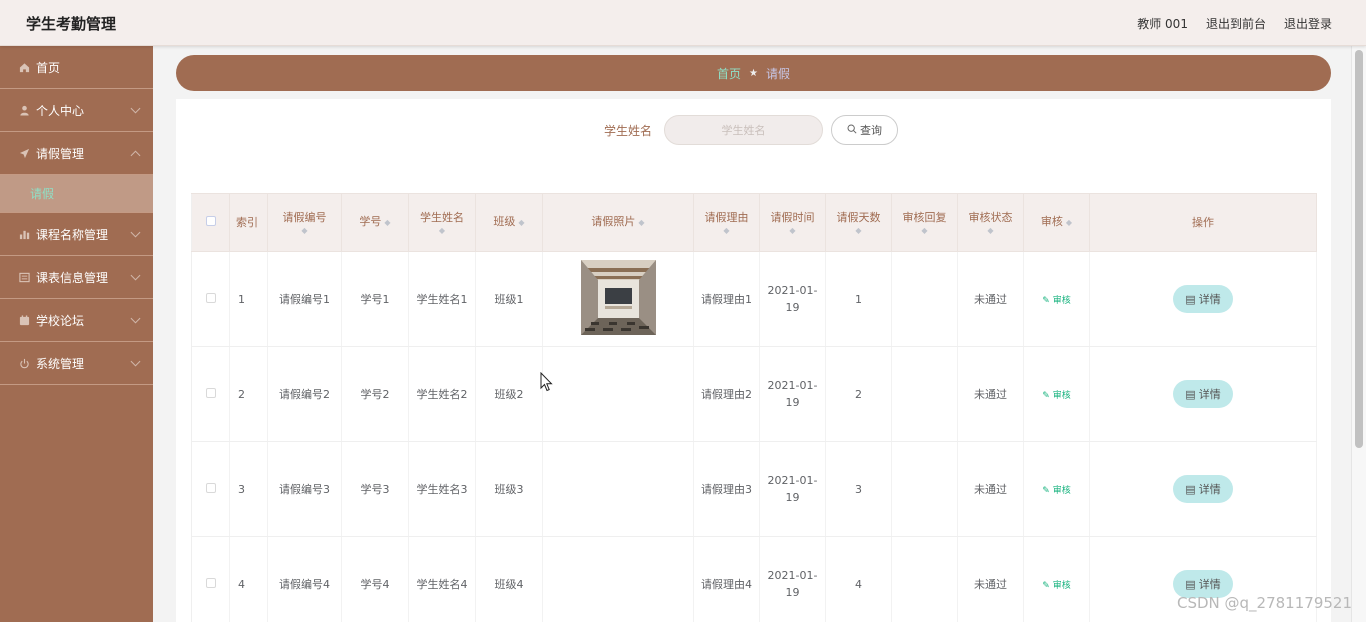  What do you see at coordinates (375, 299) in the screenshot?
I see `cell-student-no: 学号1` at bounding box center [375, 299].